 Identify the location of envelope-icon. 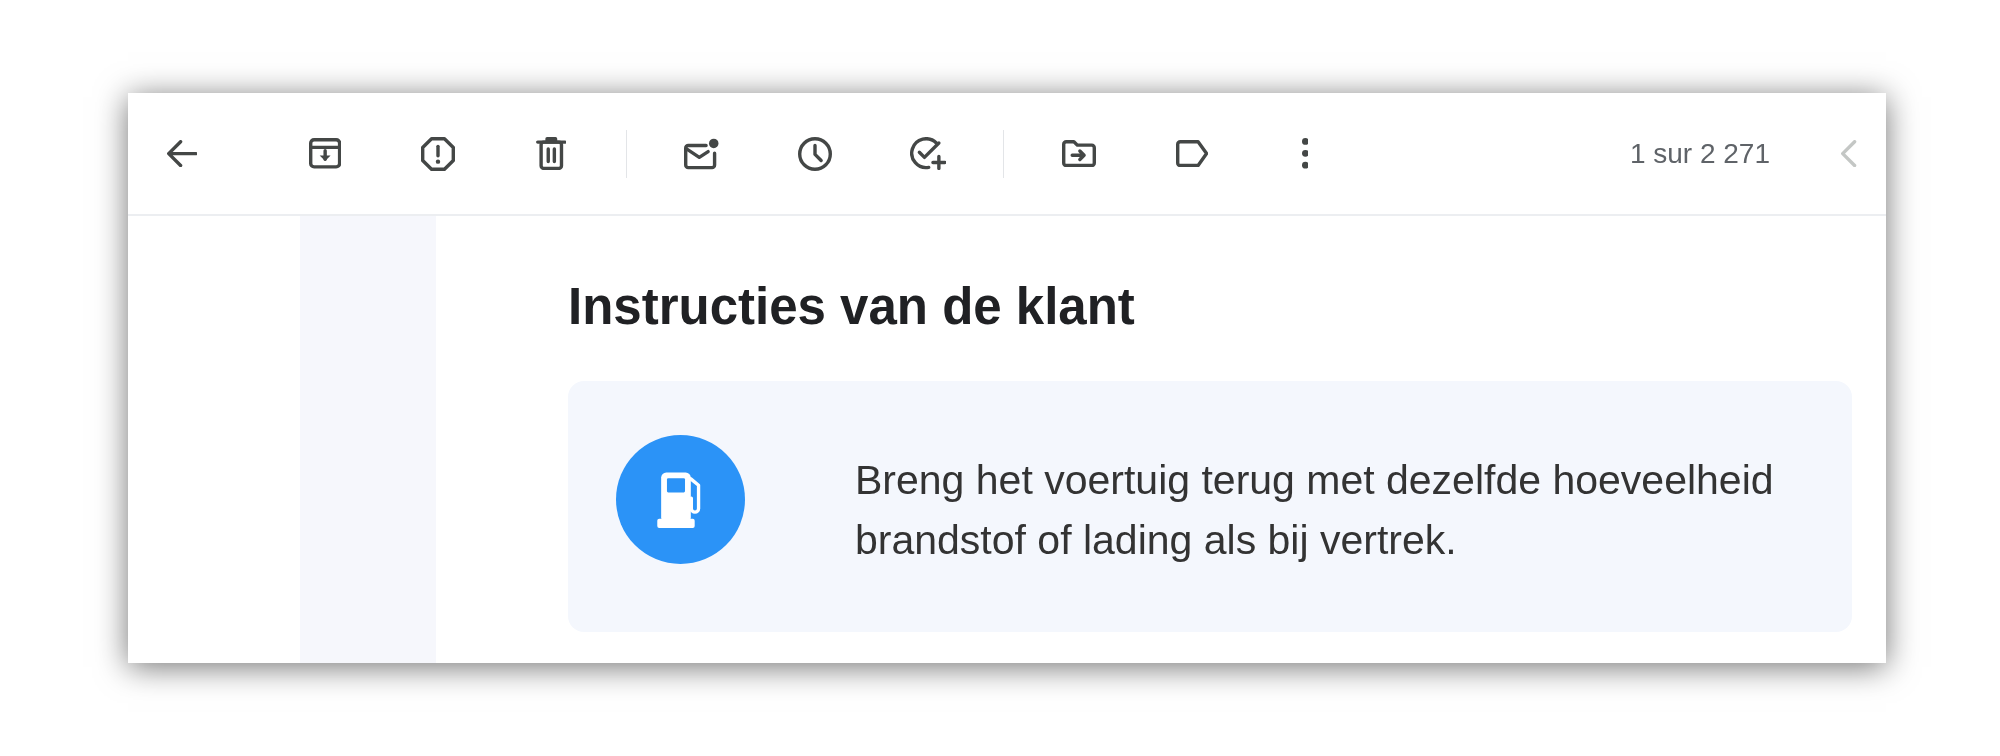
(702, 153).